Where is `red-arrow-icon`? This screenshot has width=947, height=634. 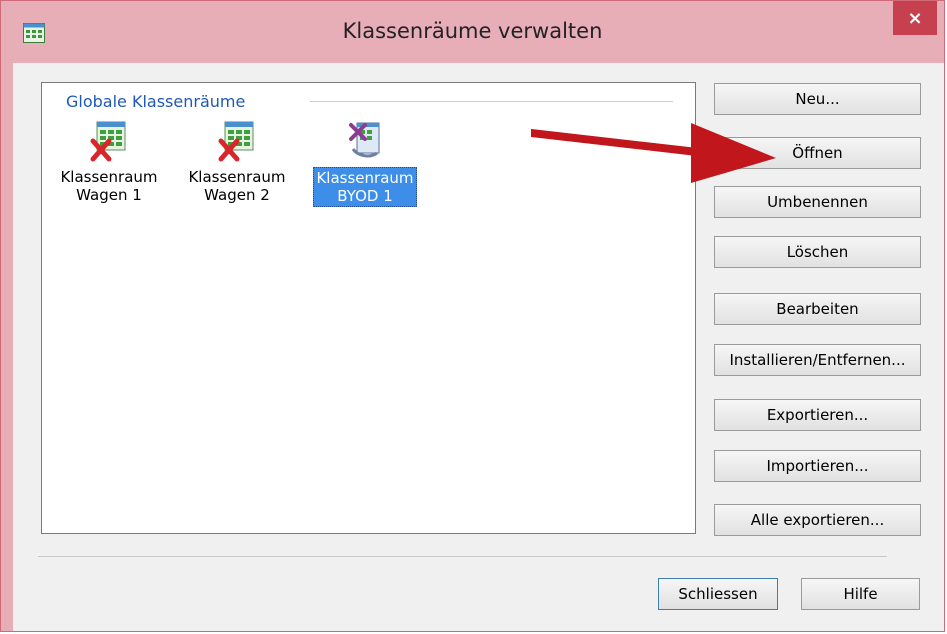
red-arrow-icon is located at coordinates (653, 153).